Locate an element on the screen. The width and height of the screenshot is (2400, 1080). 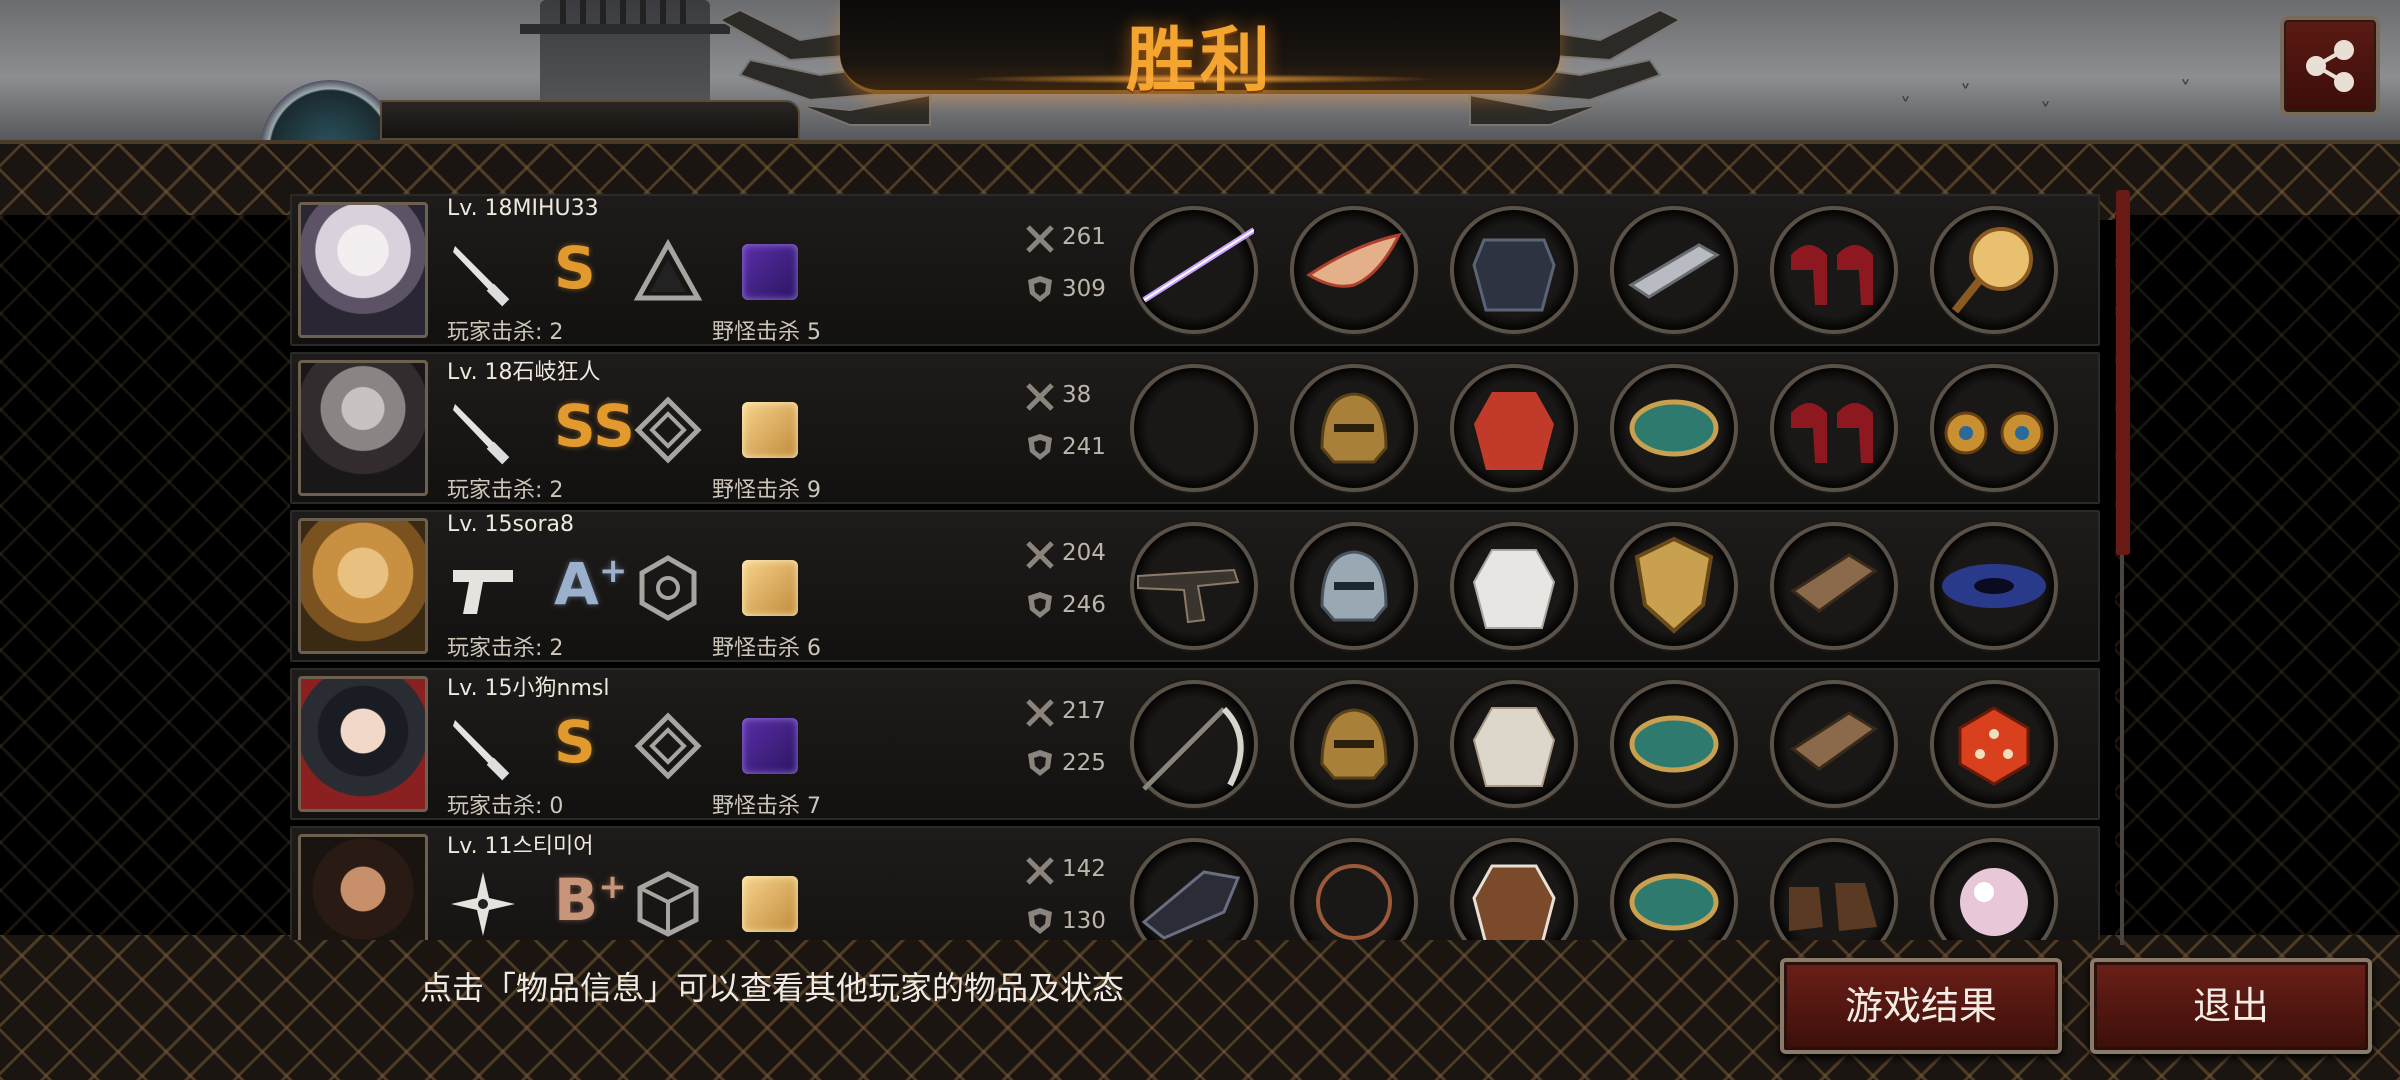
player-row: Lv. 15sora8 A+ 玩家击杀: 2 野怪击杀 6 204 246 is located at coordinates (1195, 586).